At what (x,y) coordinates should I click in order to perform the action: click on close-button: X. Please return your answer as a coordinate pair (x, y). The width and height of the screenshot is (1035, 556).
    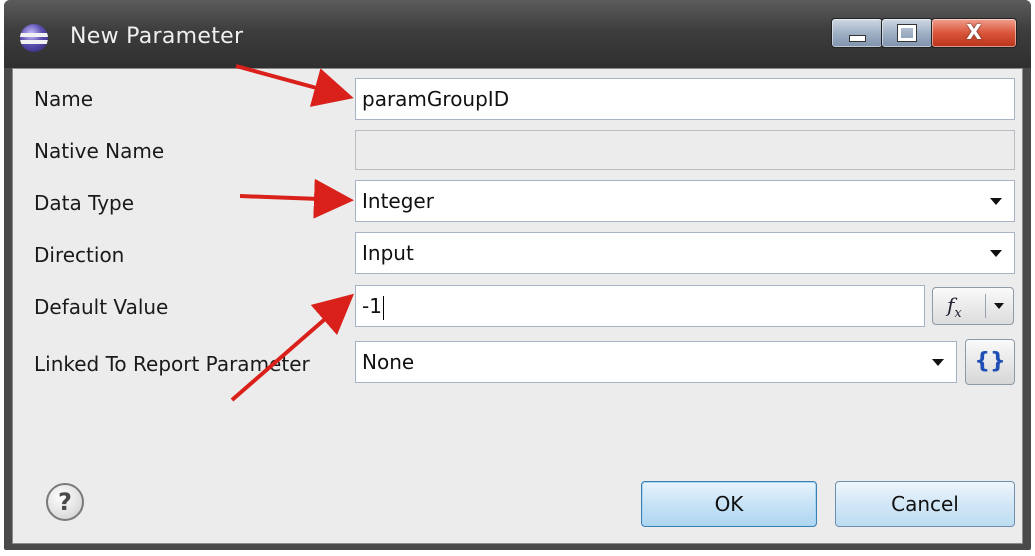
    Looking at the image, I should click on (974, 33).